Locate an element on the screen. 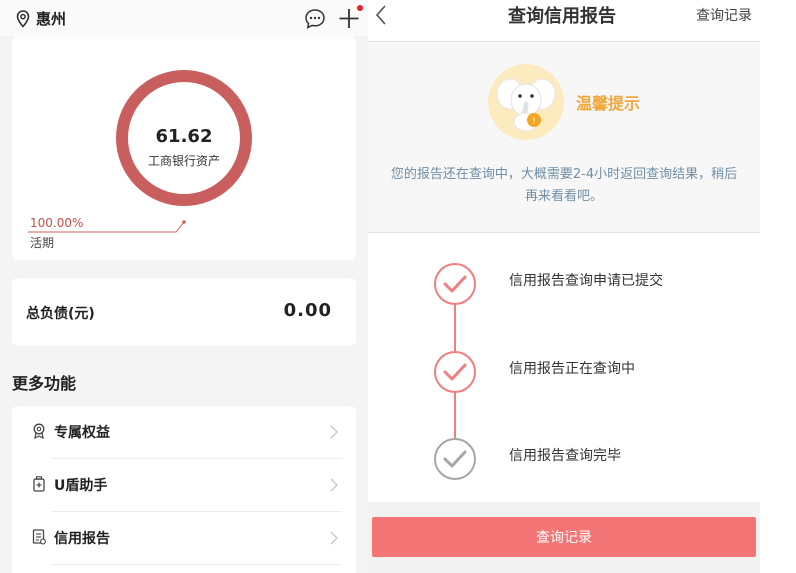  functions-list: 专属权益 U盾助手 信用报告 is located at coordinates (184, 489).